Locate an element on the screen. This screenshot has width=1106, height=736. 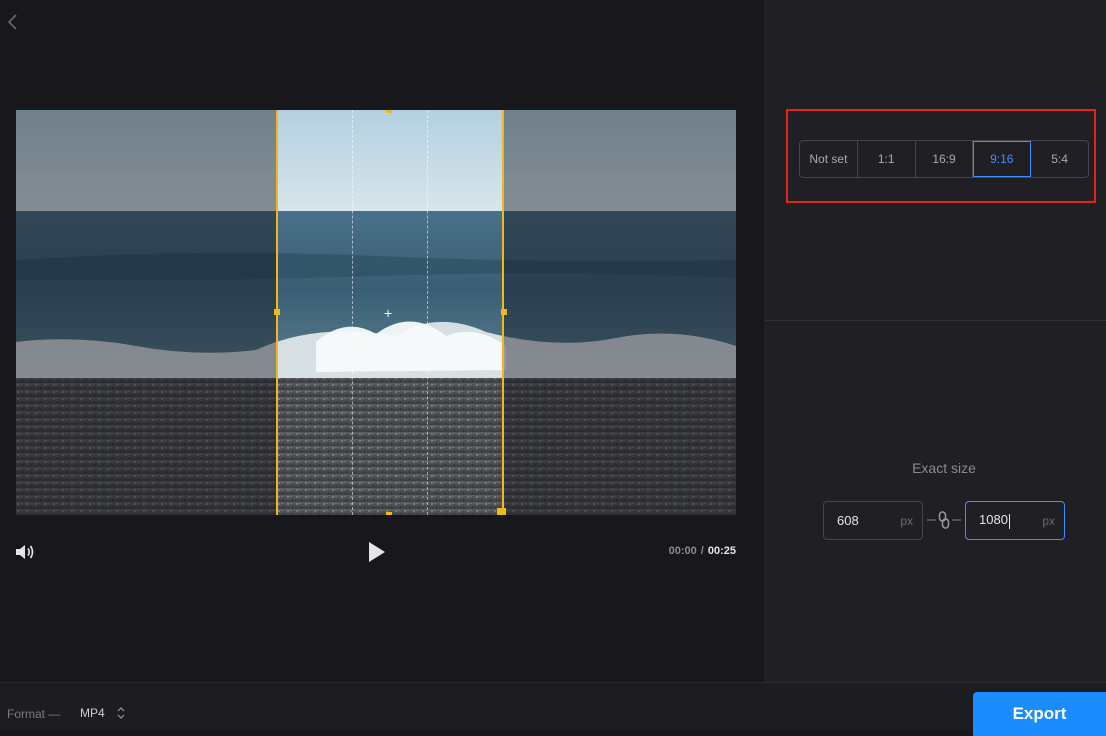
footer-bar is located at coordinates (553, 706).